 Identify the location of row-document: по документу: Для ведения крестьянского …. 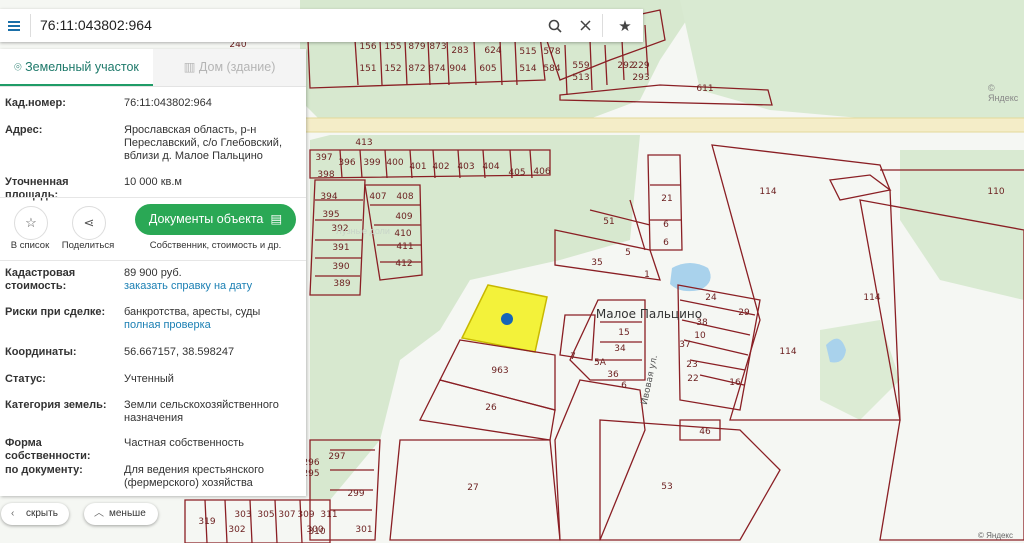
(153, 478).